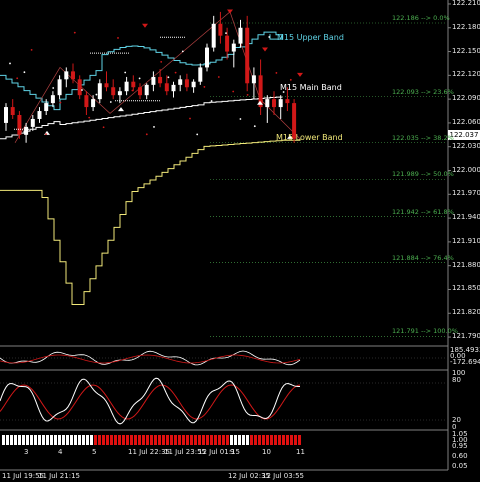 Image resolution: width=480 pixels, height=482 pixels. I want to click on price-tick-label: 122.210, so click(466, 3).